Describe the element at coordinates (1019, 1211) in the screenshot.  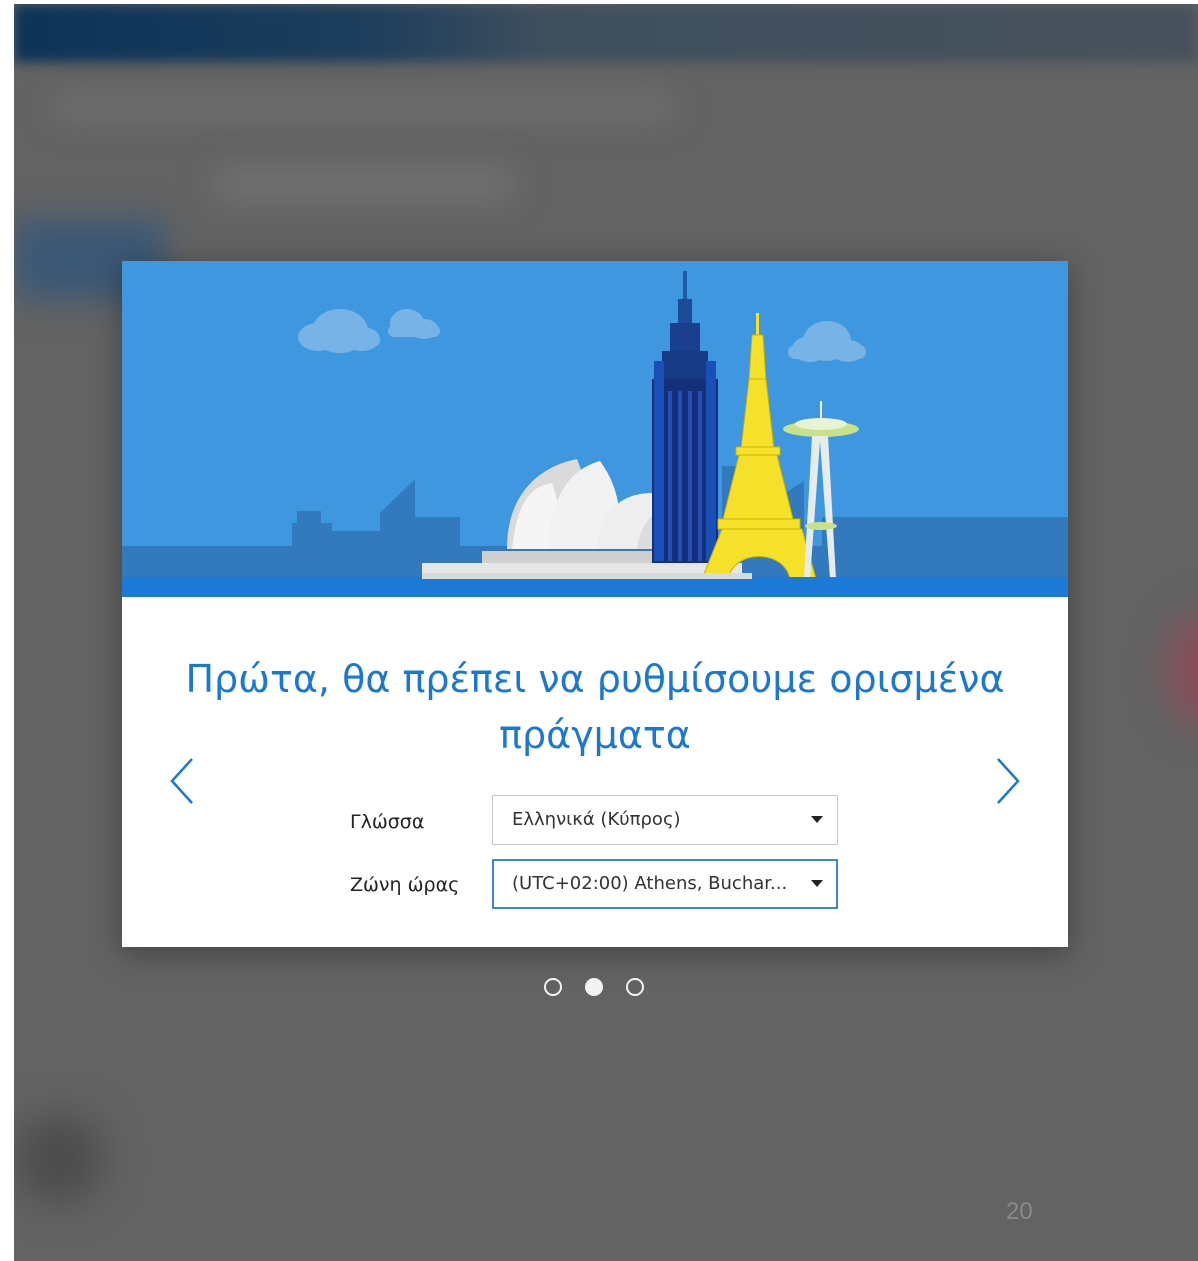
I see `slide-page-number: 20` at that location.